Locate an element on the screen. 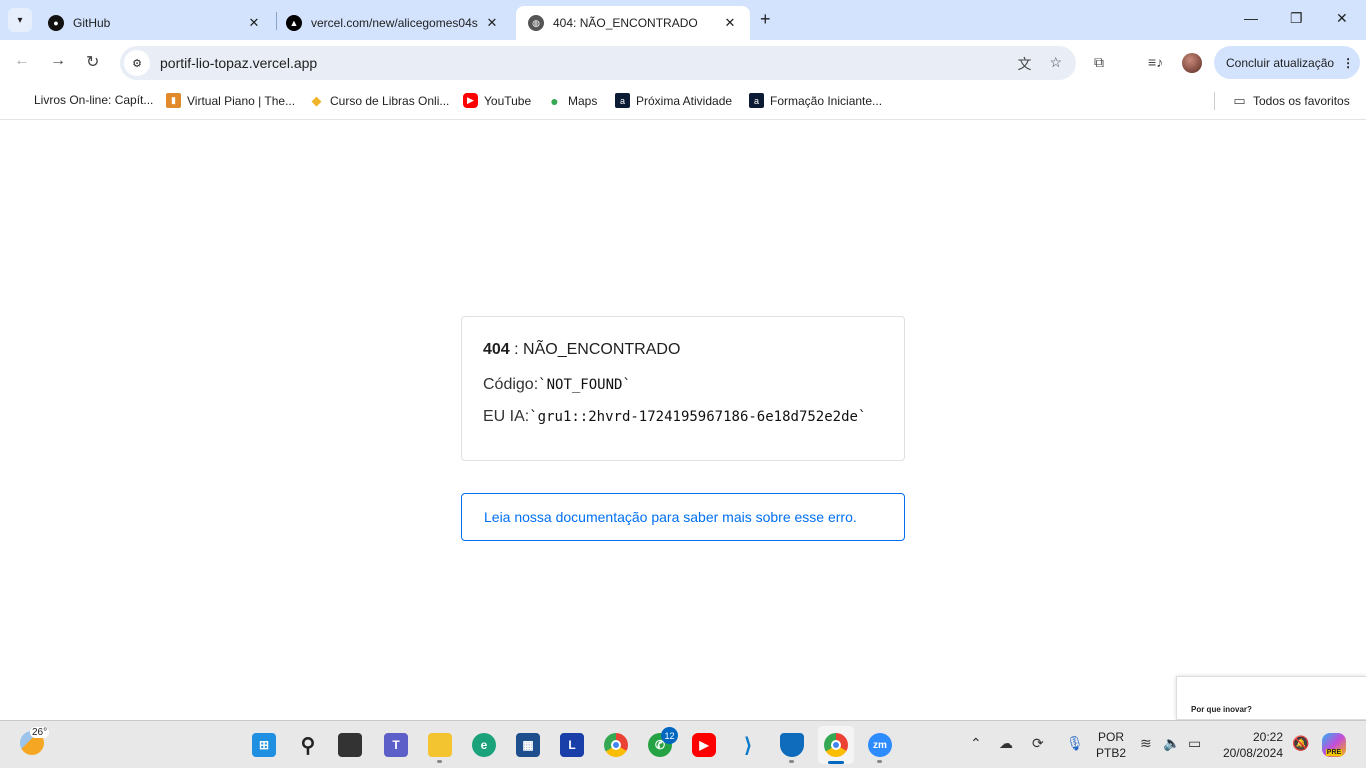  forward-button: → is located at coordinates (58, 61).